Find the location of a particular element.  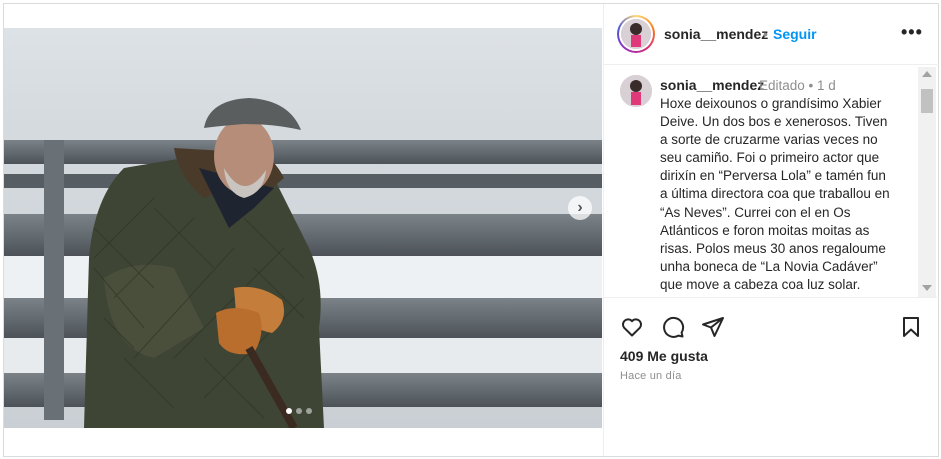

post-header: sonia__mendez • Seguir ••• is located at coordinates (771, 34).